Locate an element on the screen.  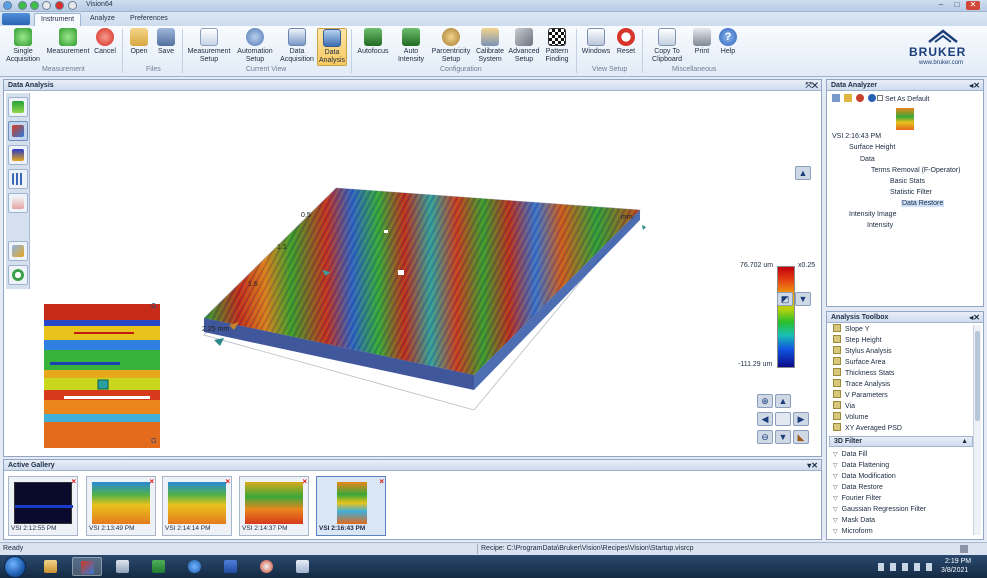
toolbox-item-slope-y: Slope Y is located at coordinates (851, 328).